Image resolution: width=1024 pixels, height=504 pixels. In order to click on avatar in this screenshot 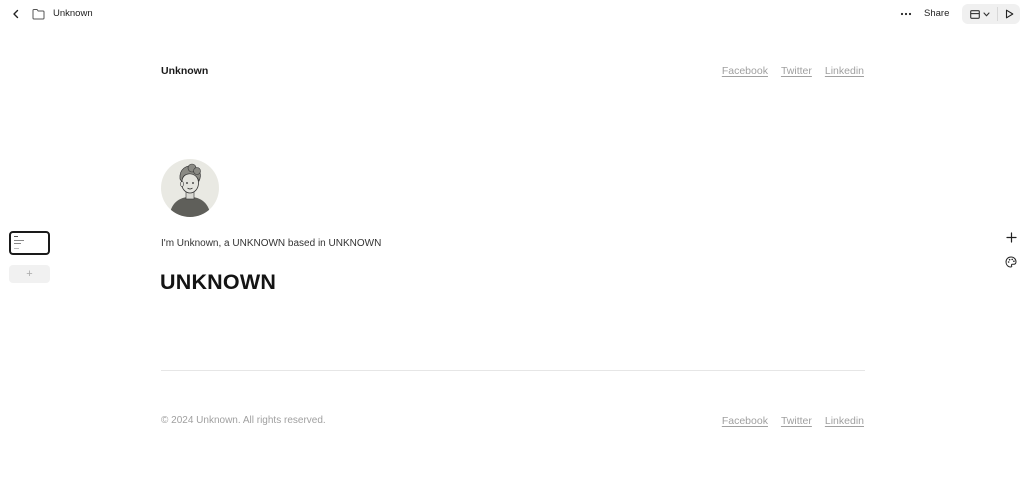, I will do `click(190, 188)`.